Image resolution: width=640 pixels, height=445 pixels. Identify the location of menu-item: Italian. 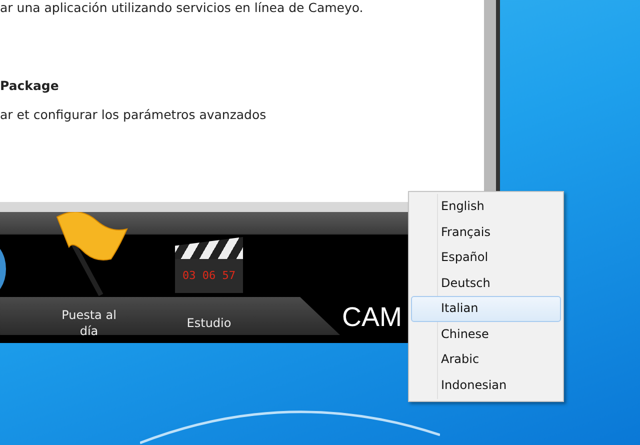
(486, 309).